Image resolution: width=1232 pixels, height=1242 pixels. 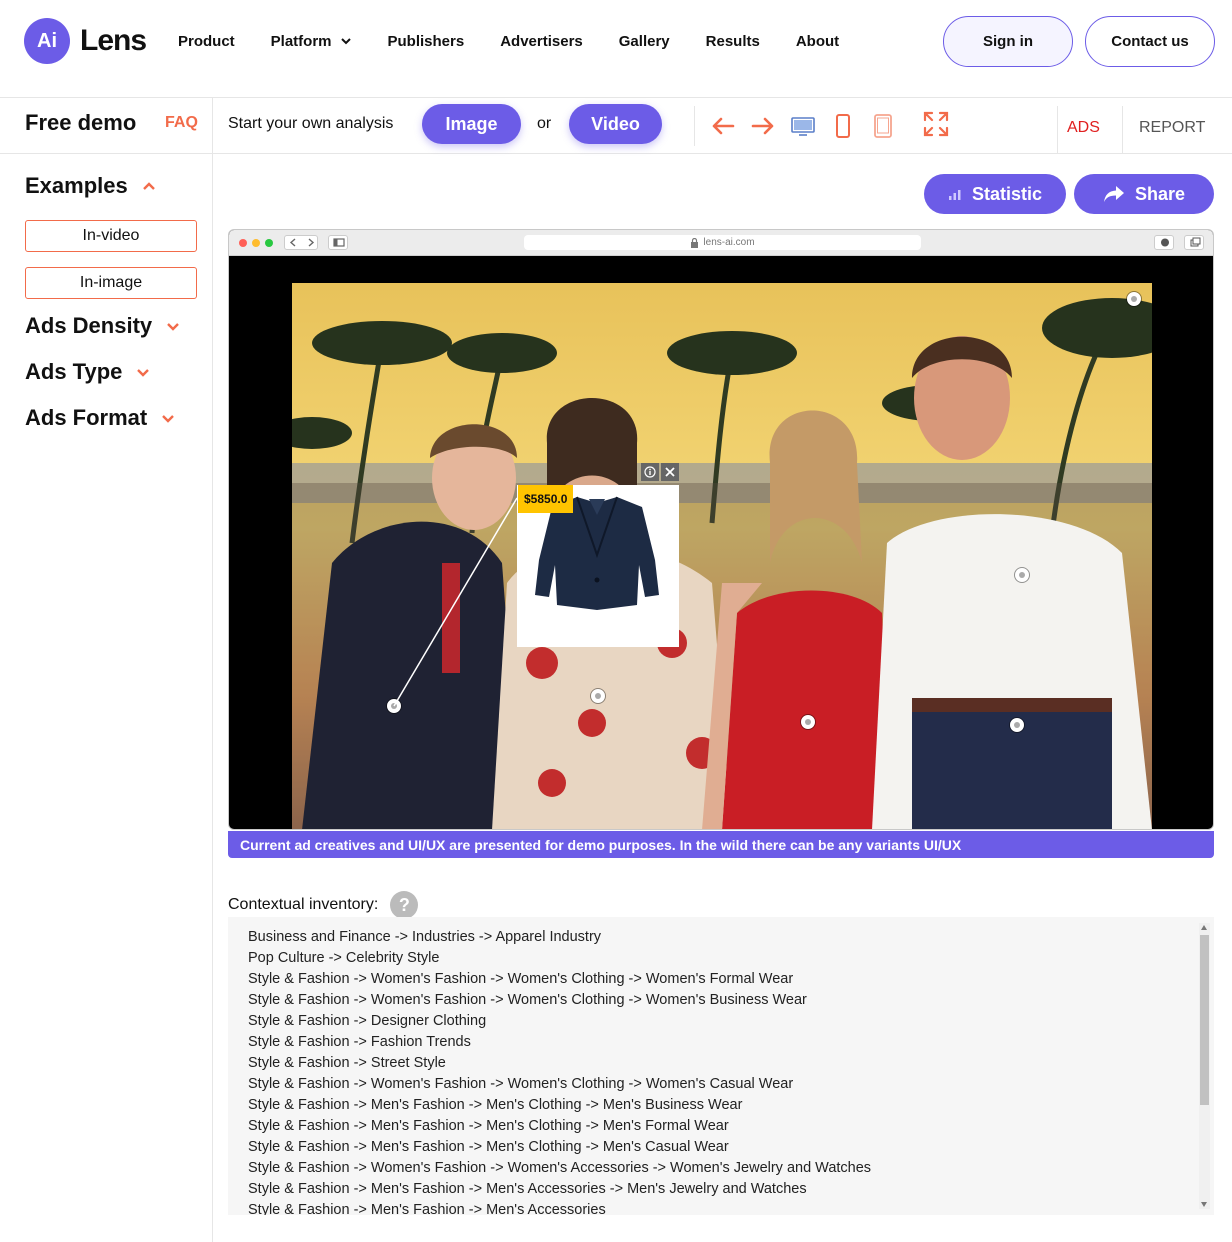 I want to click on chart-icon, so click(x=954, y=195).